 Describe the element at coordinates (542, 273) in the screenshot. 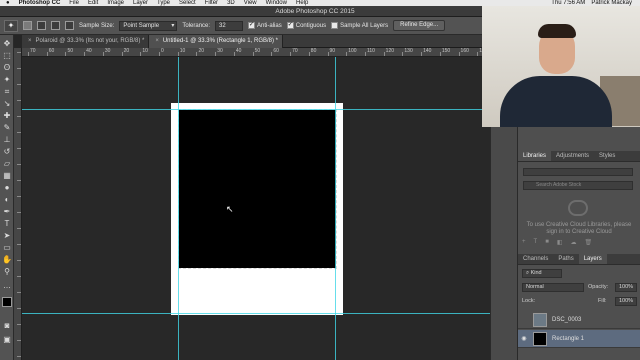

I see `layer-kind-filter: ⌕ Kind` at that location.